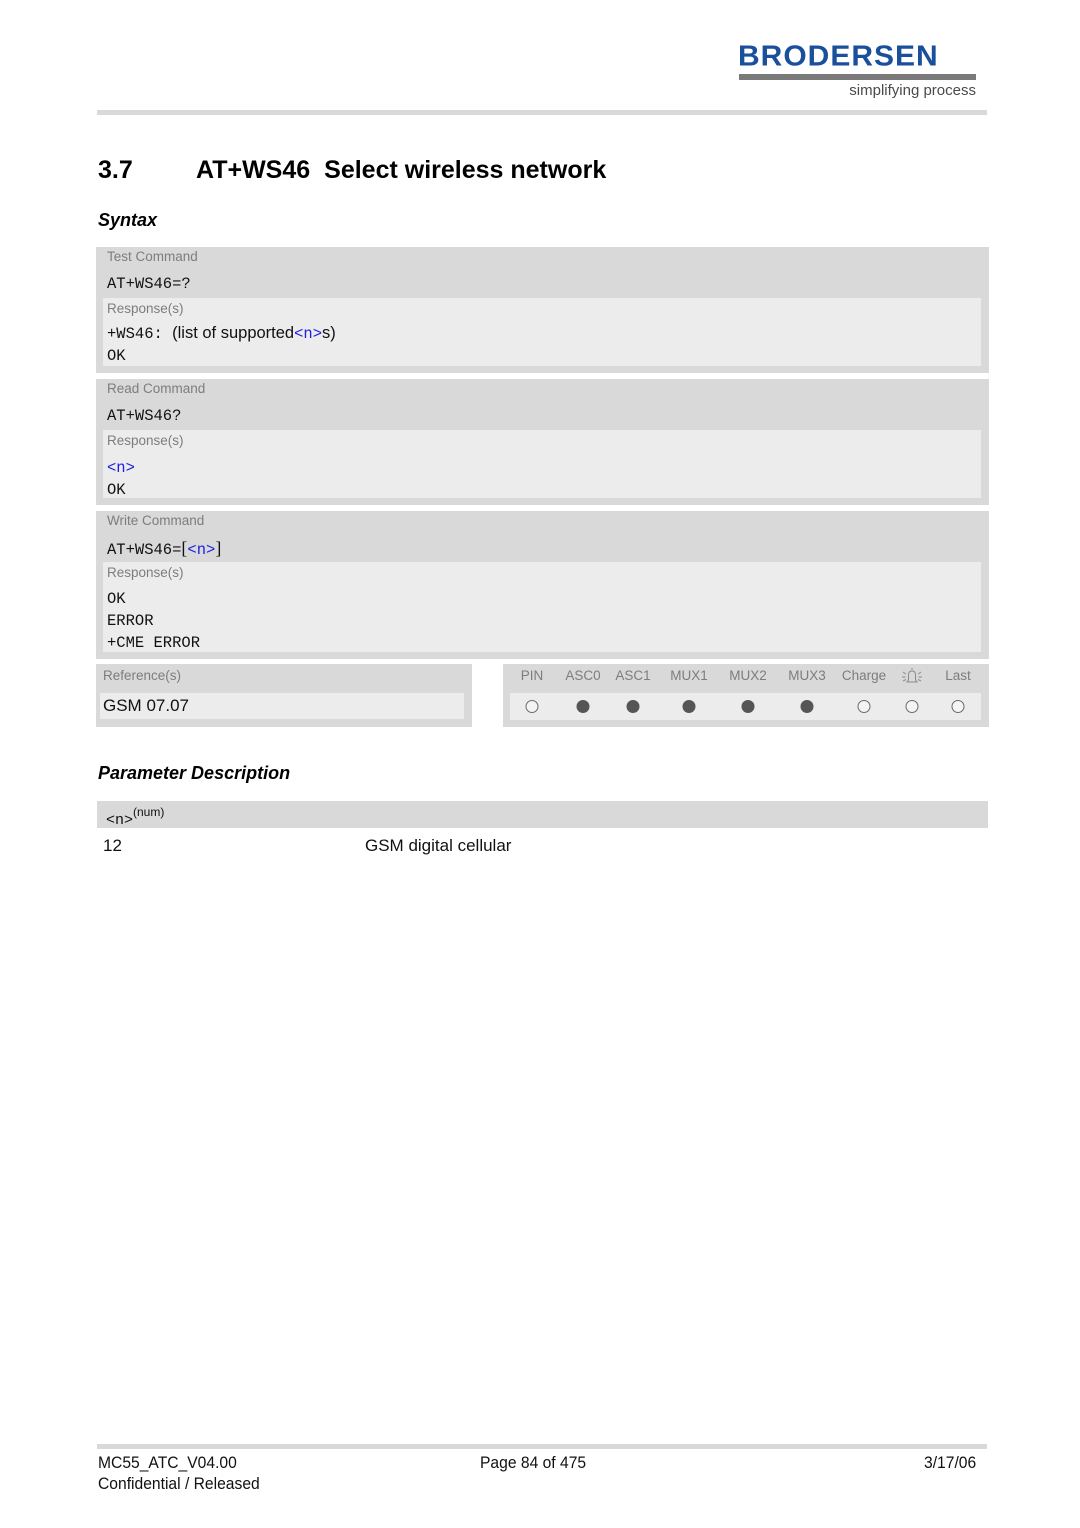 The width and height of the screenshot is (1080, 1528). Describe the element at coordinates (857, 77) in the screenshot. I see `logo-bar` at that location.